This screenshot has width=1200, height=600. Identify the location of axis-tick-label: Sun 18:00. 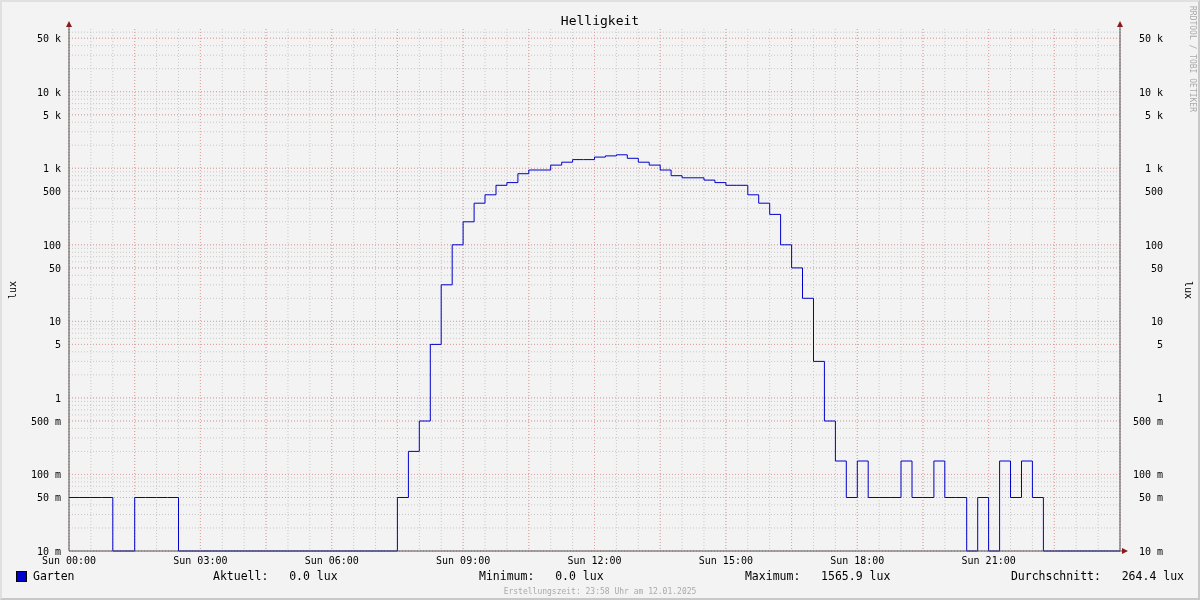
(857, 559).